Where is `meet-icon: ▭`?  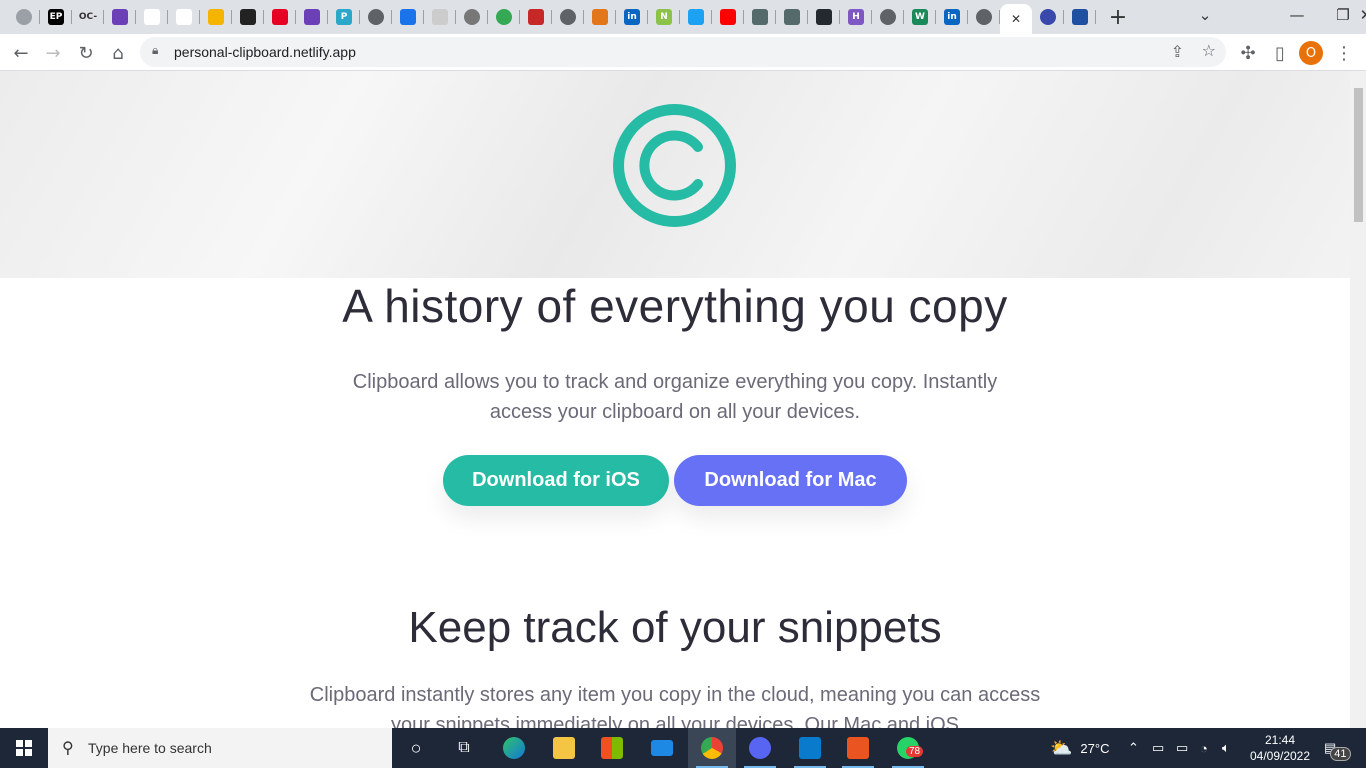
meet-icon: ▭ is located at coordinates (1158, 748).